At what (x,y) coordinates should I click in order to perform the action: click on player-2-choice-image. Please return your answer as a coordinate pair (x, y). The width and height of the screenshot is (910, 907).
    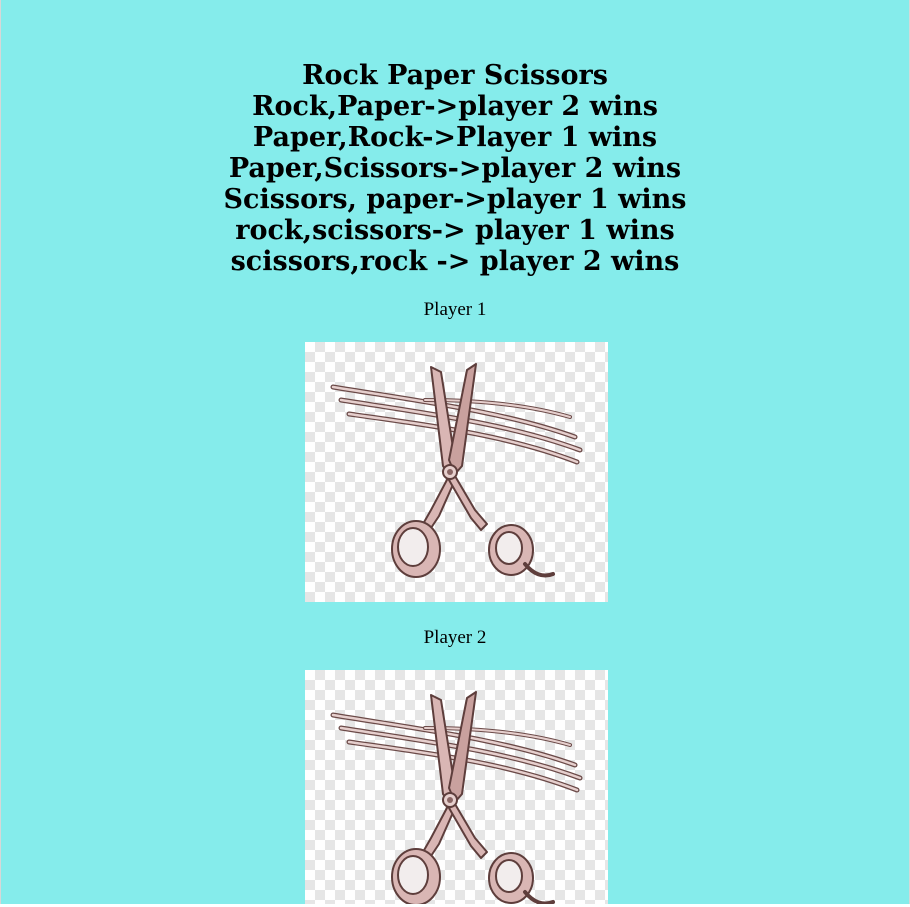
    Looking at the image, I should click on (456, 787).